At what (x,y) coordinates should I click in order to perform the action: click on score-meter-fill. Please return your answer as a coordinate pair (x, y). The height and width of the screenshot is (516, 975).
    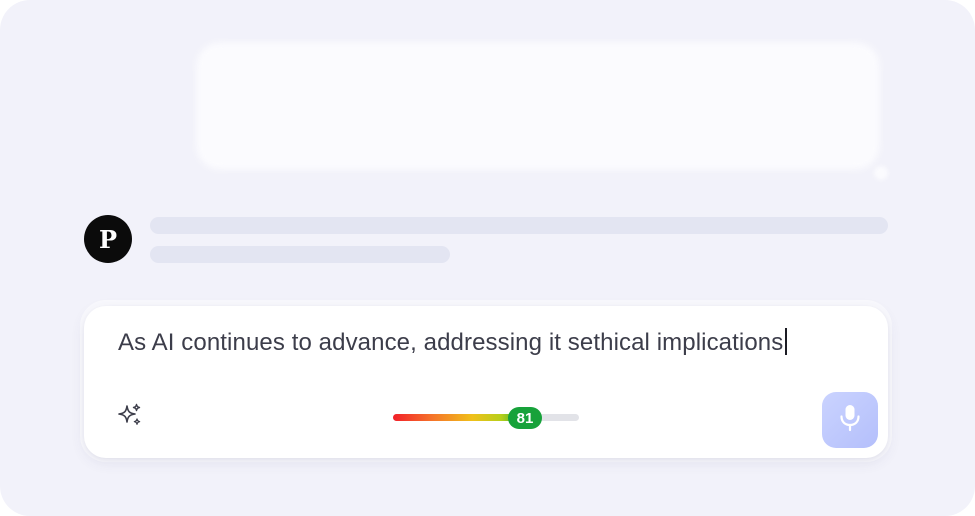
    Looking at the image, I should click on (459, 417).